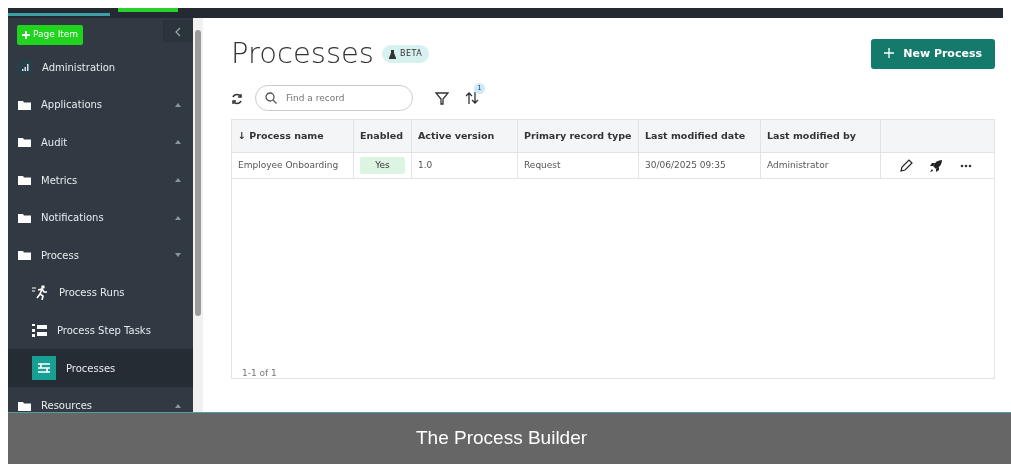 Image resolution: width=1011 pixels, height=464 pixels. I want to click on page-title: Processes, so click(302, 54).